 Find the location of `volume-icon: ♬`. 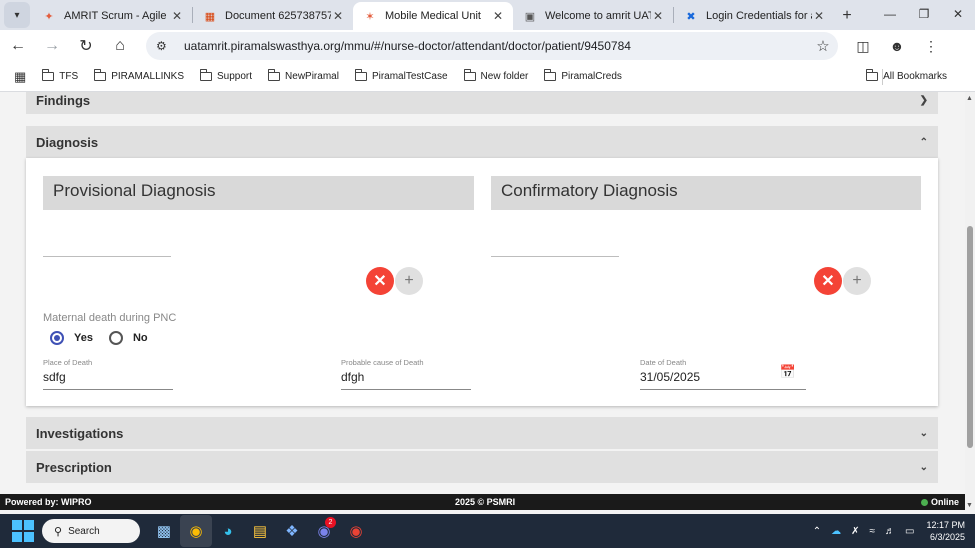

volume-icon: ♬ is located at coordinates (890, 531).